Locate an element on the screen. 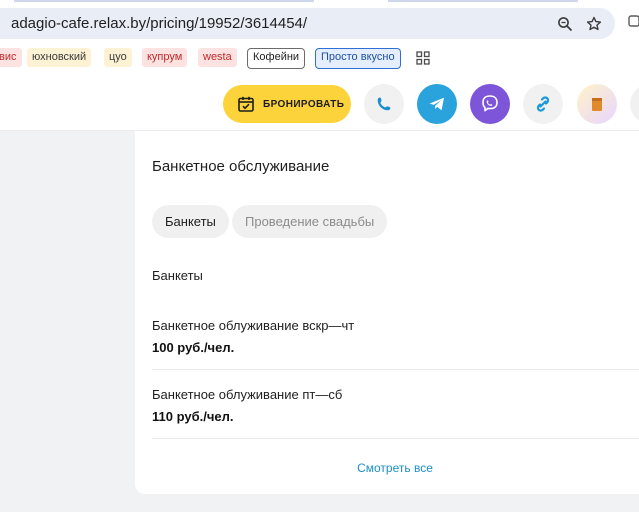 This screenshot has width=639, height=512. link-icon is located at coordinates (543, 104).